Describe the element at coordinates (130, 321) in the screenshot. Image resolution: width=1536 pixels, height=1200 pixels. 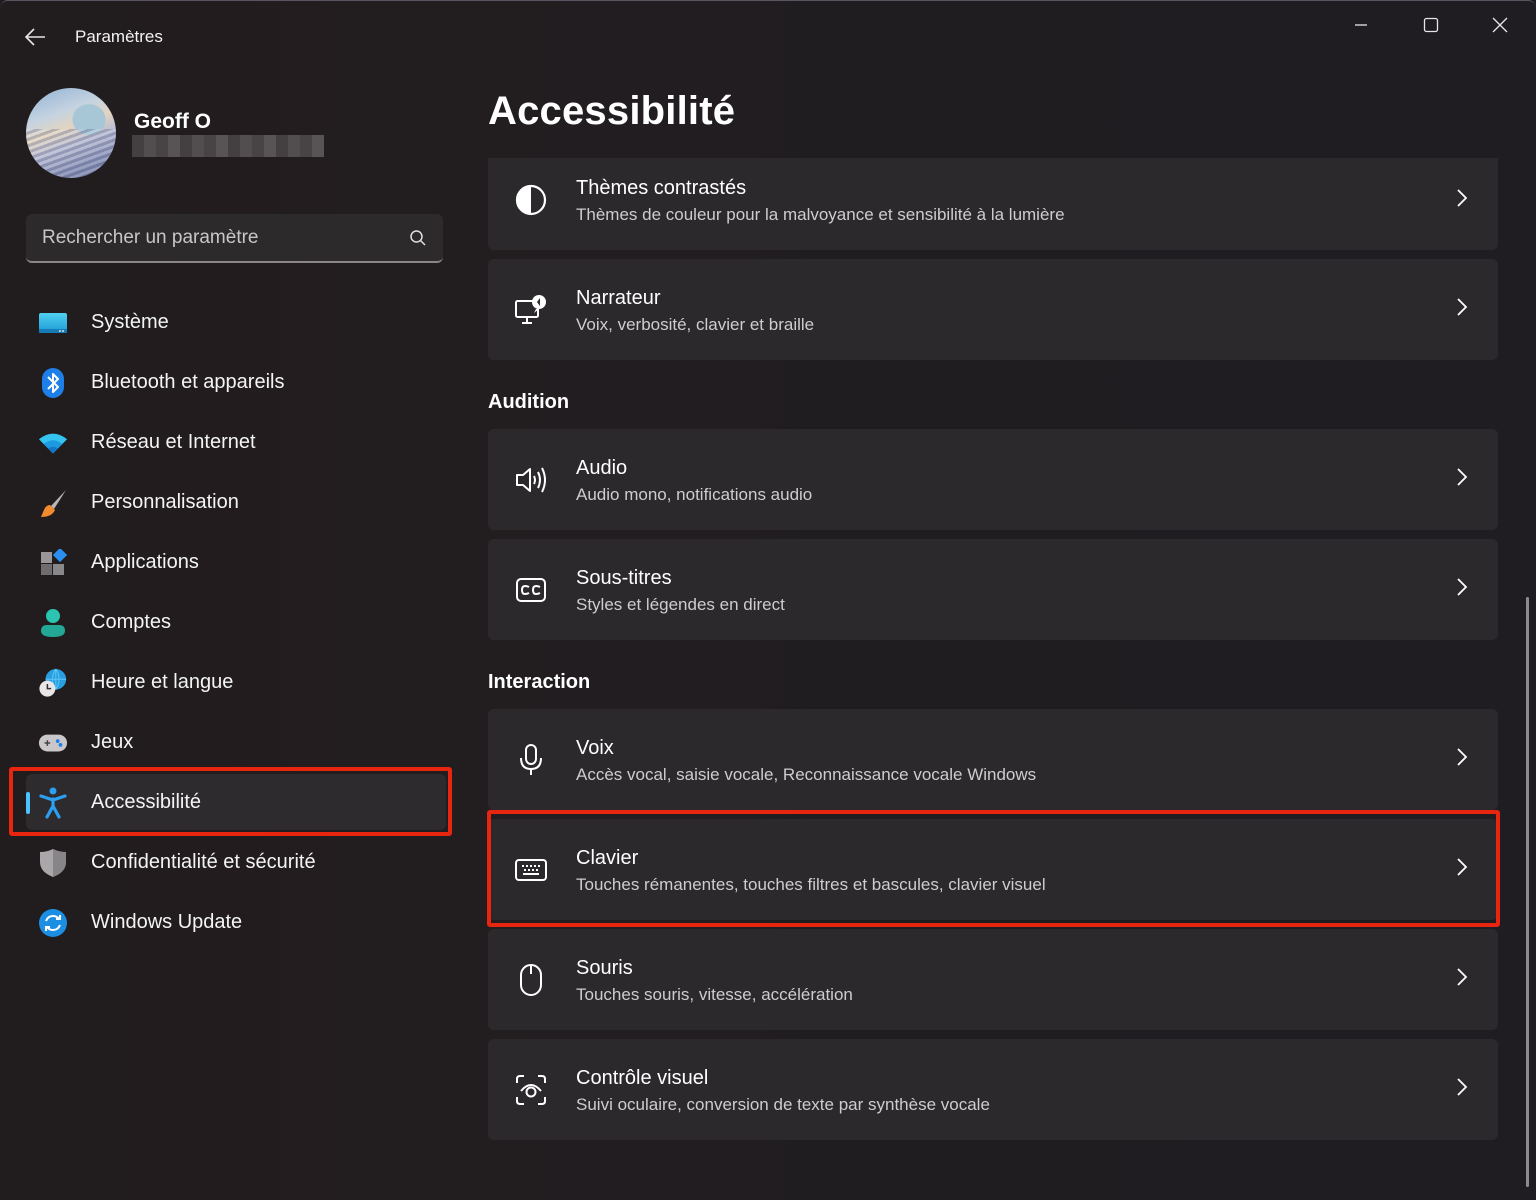
I see `sidebar-item-label: Système` at that location.